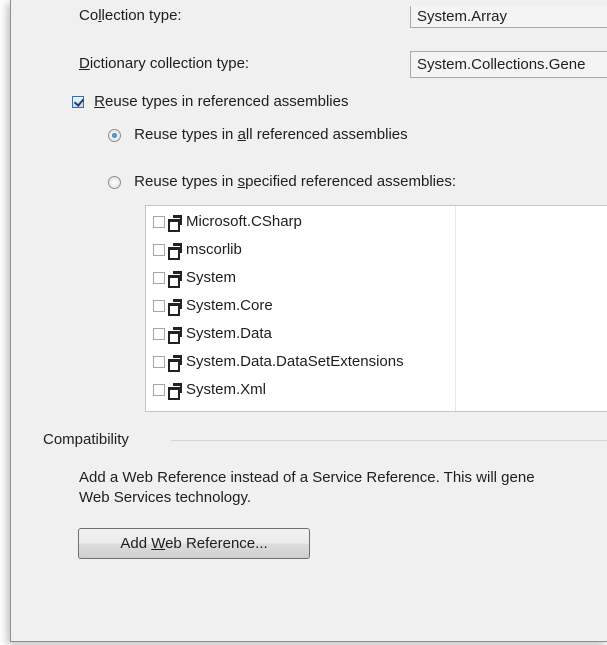 This screenshot has width=607, height=645. I want to click on assembly-item-system-data-datasetextensions: System.Data.DataSetExtensions, so click(278, 364).